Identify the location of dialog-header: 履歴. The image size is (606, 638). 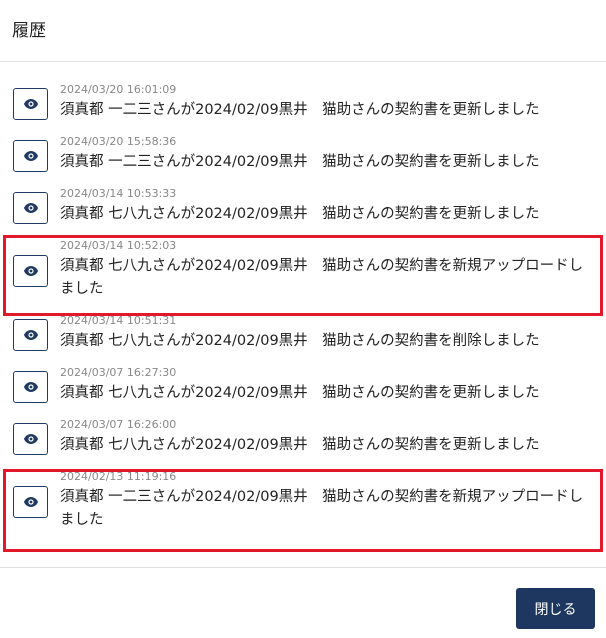
(303, 31).